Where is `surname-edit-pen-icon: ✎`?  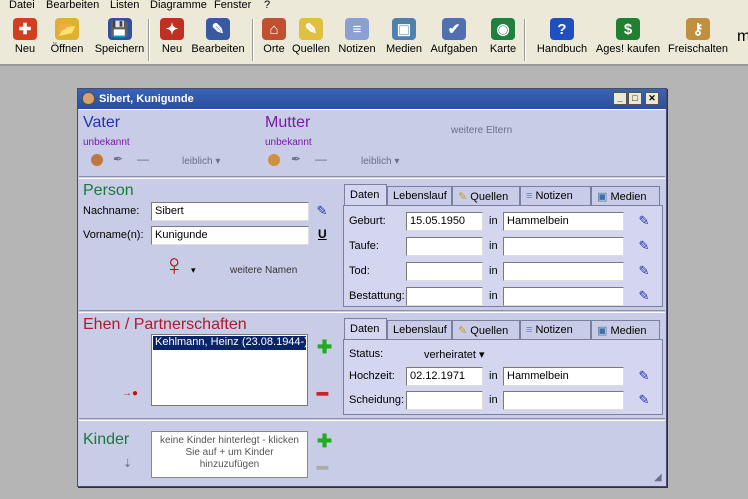 surname-edit-pen-icon: ✎ is located at coordinates (322, 211).